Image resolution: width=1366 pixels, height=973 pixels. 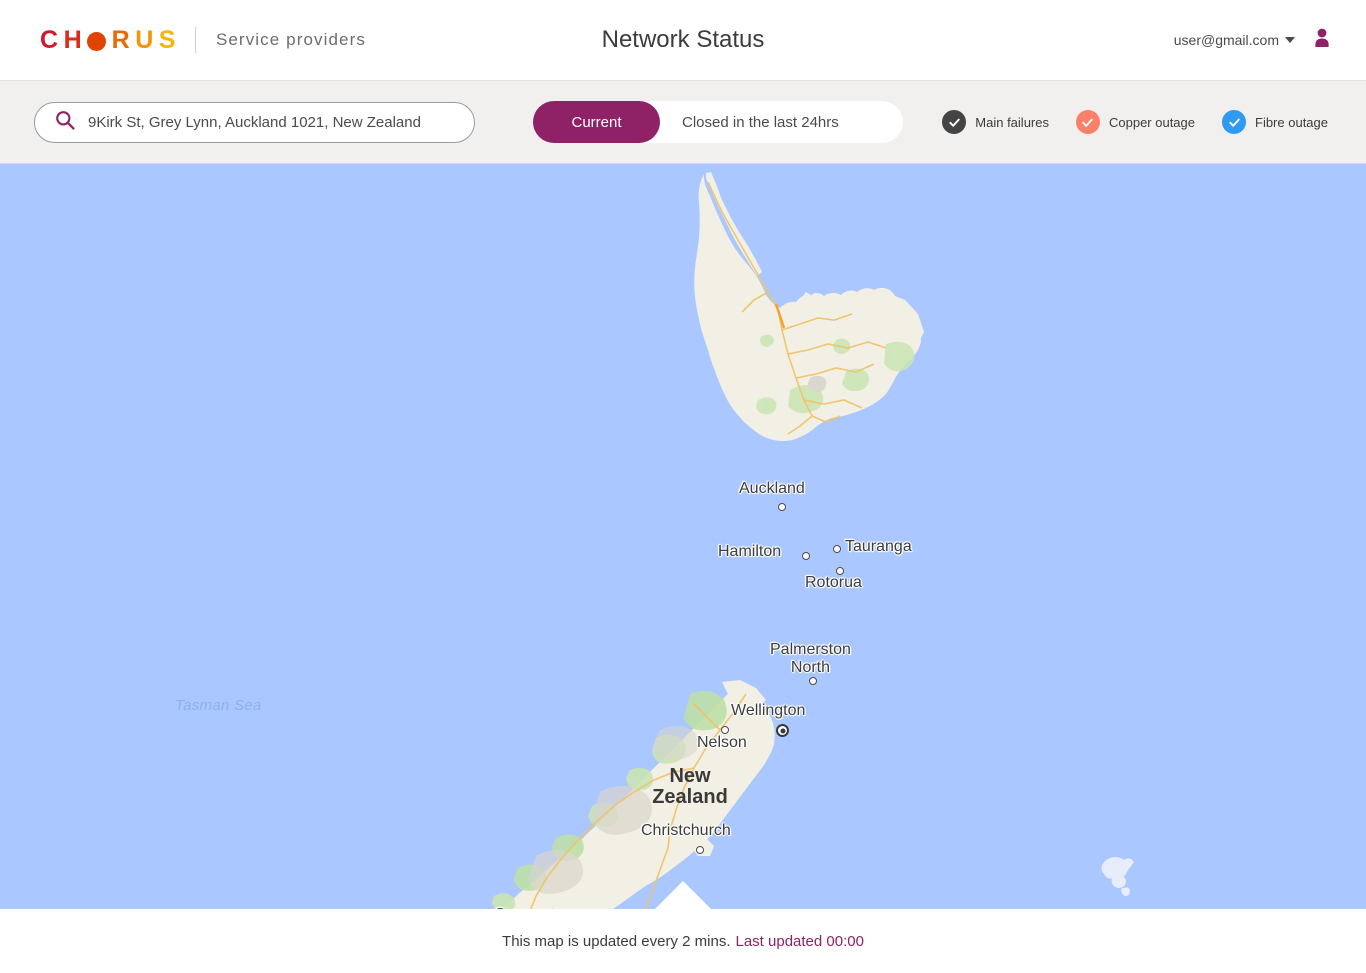 I want to click on logo-circle-icon, so click(x=97, y=41).